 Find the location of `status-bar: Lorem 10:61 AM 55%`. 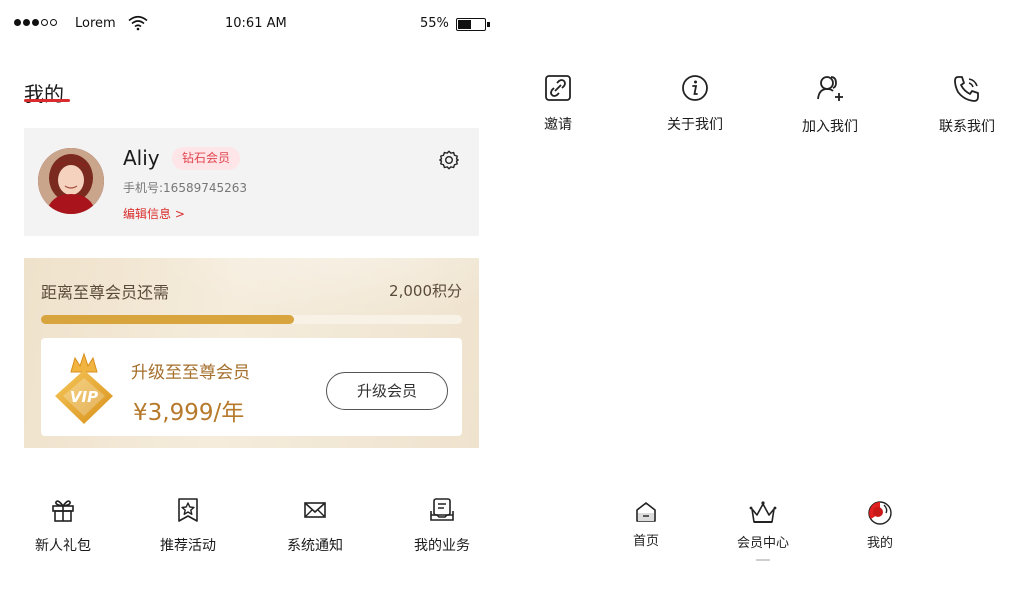

status-bar: Lorem 10:61 AM 55% is located at coordinates (255, 25).